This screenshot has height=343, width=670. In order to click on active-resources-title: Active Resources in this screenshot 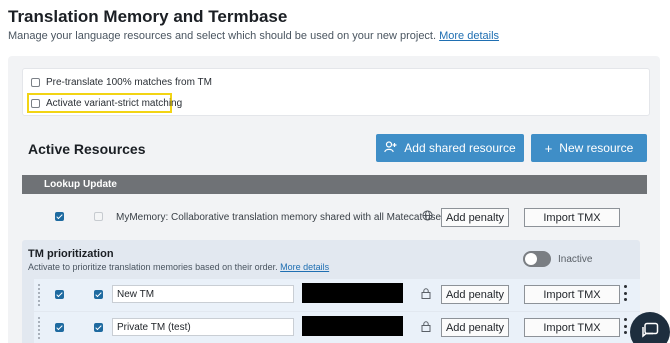, I will do `click(87, 149)`.